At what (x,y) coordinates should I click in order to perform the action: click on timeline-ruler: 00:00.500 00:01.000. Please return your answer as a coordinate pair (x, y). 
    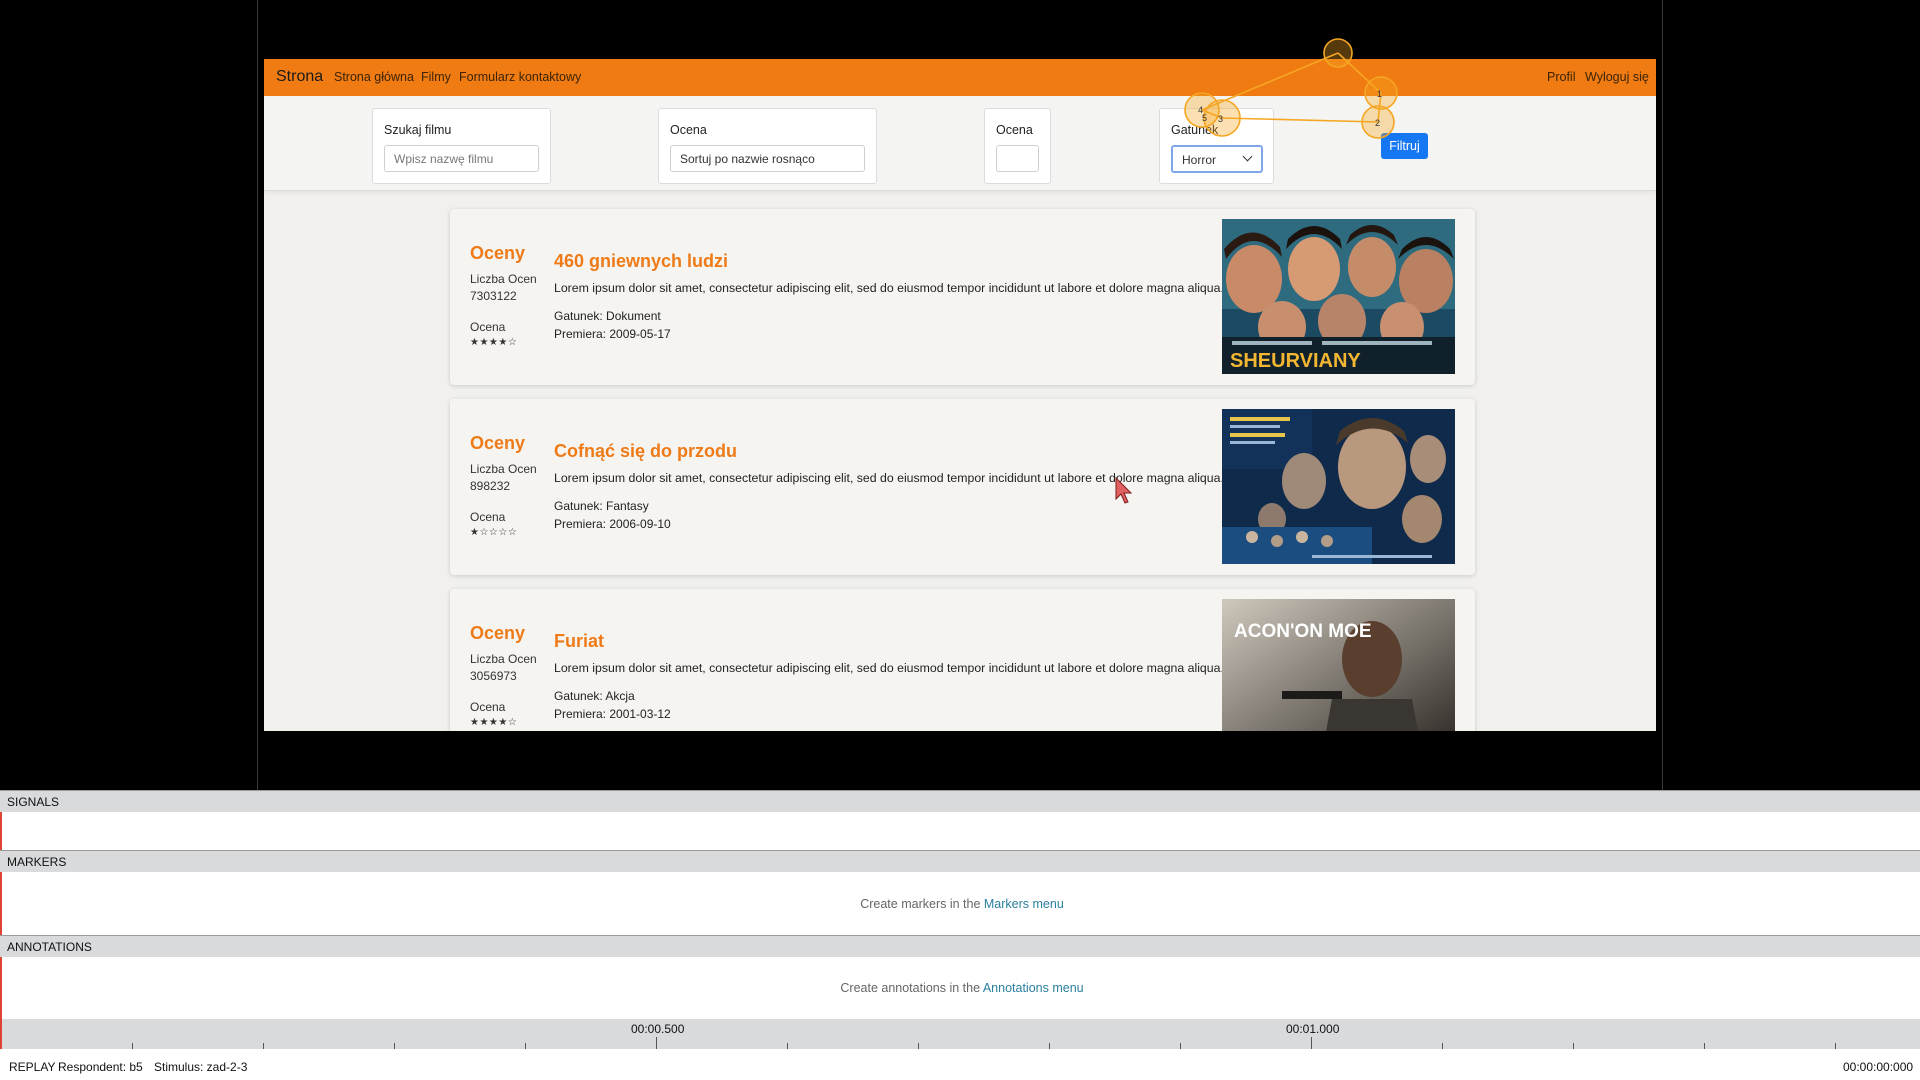
    Looking at the image, I should click on (960, 1034).